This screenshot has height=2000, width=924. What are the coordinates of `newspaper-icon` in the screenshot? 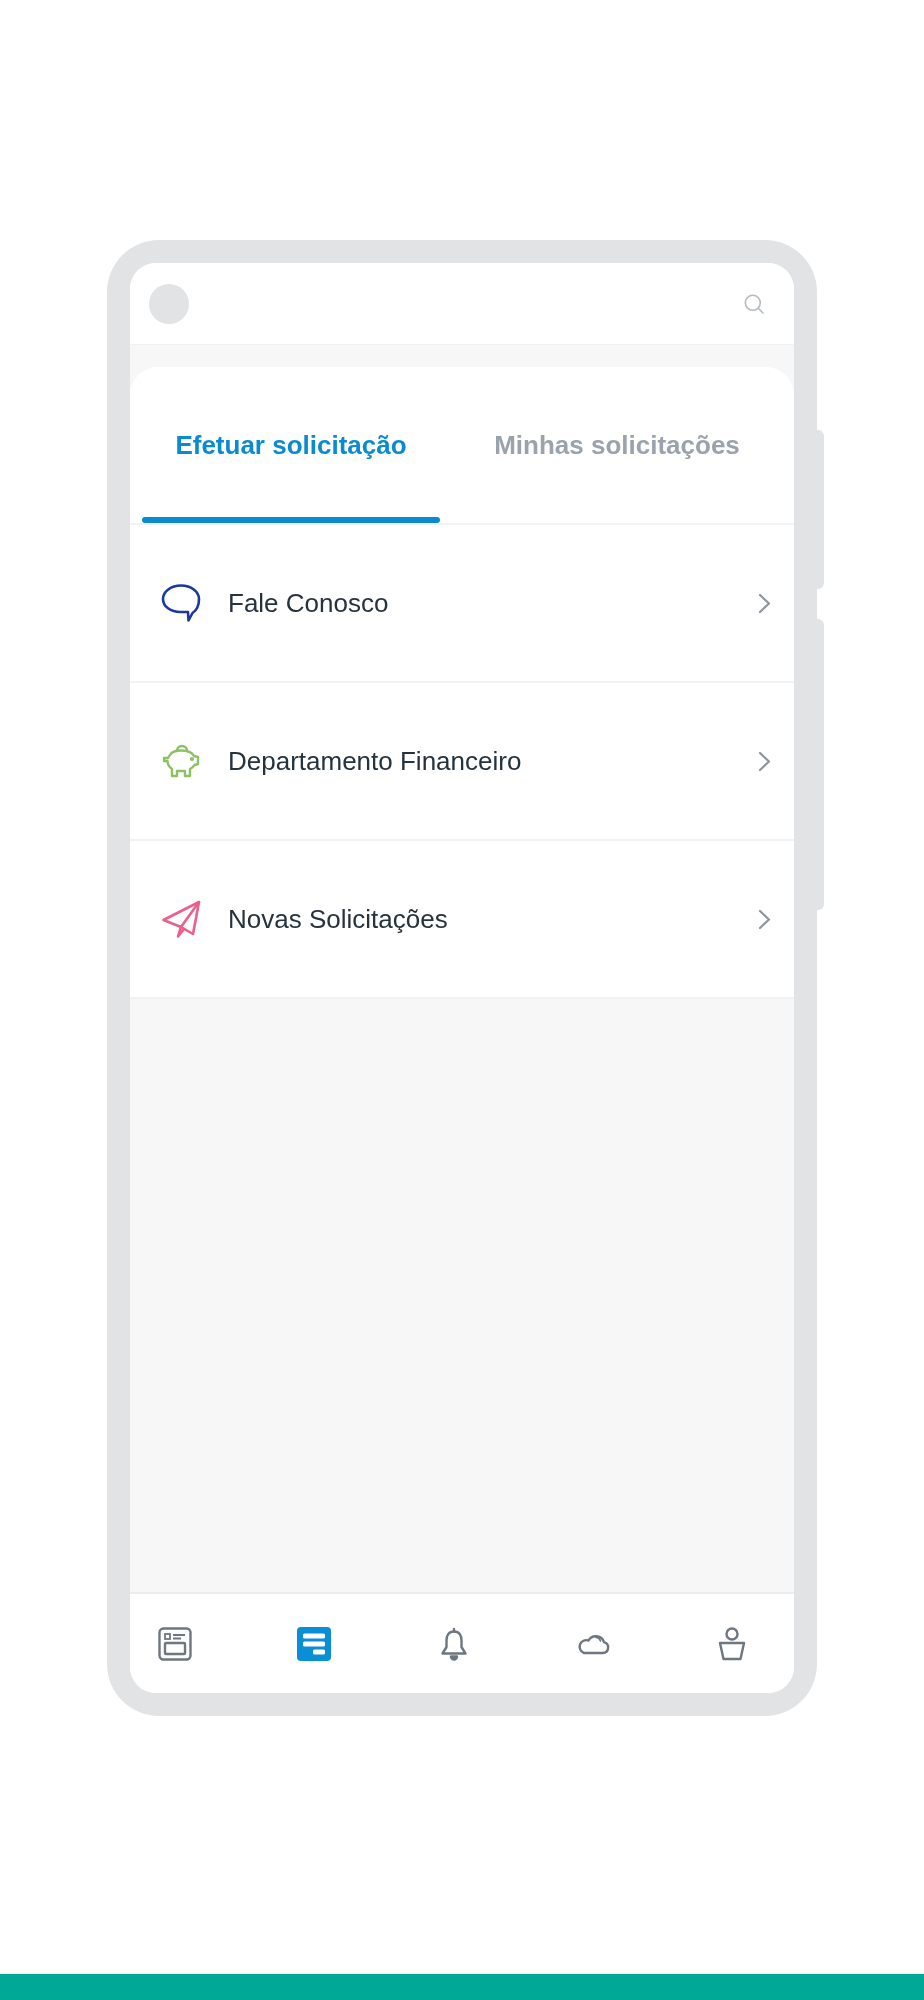 It's located at (175, 1643).